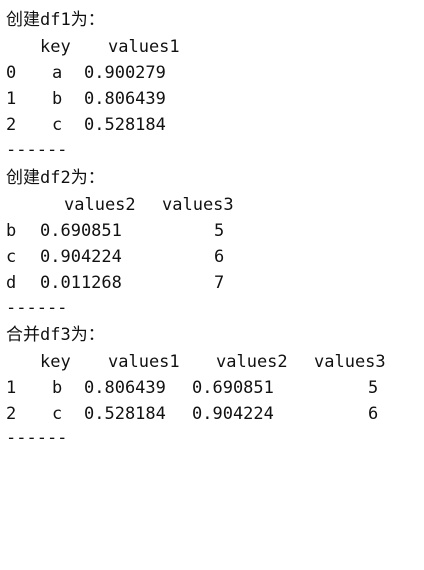 This screenshot has width=424, height=570. I want to click on df3-heading: 合并df3为：, so click(55, 335).